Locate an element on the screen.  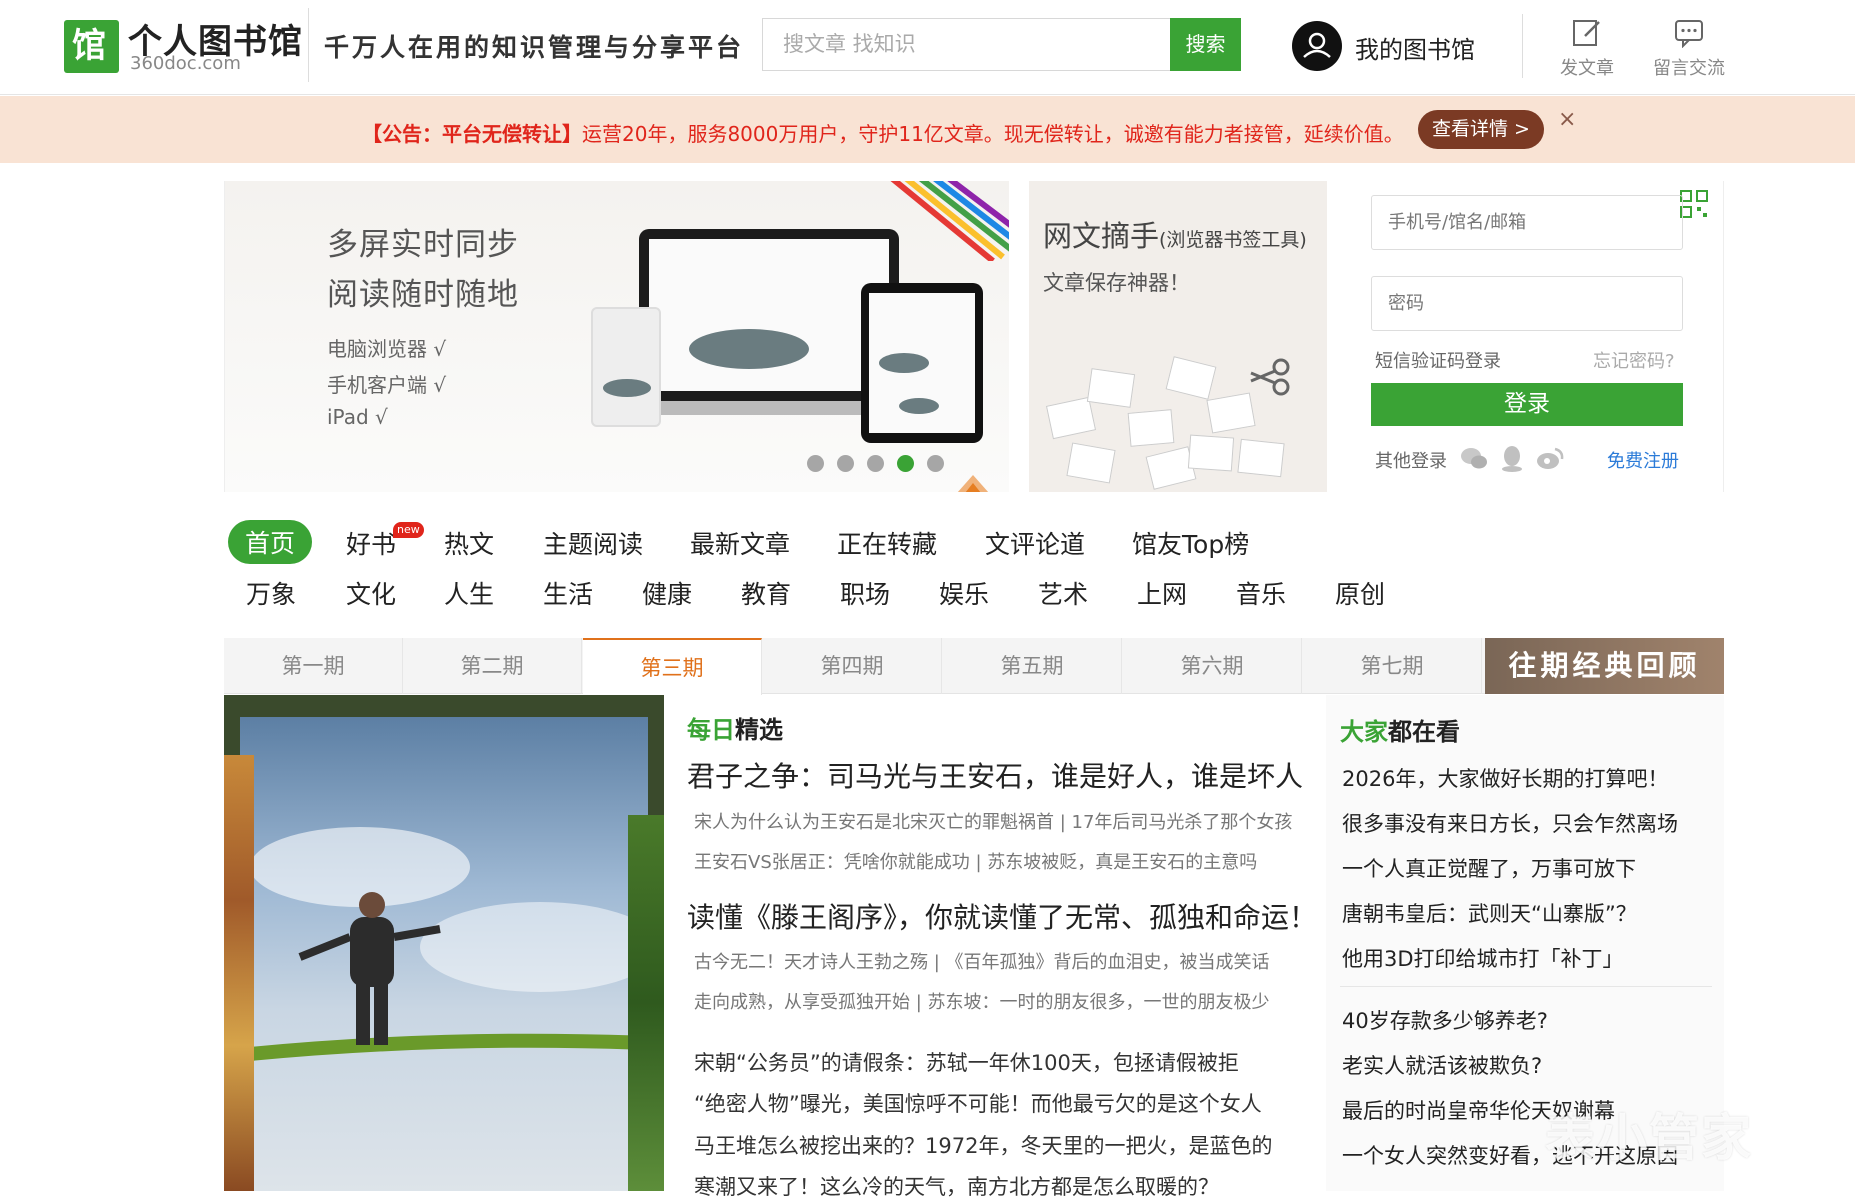
article-link: “绝密人物”曝光，美国惊呼不可能！而他最亏欠的是这个女人 is located at coordinates (978, 1103).